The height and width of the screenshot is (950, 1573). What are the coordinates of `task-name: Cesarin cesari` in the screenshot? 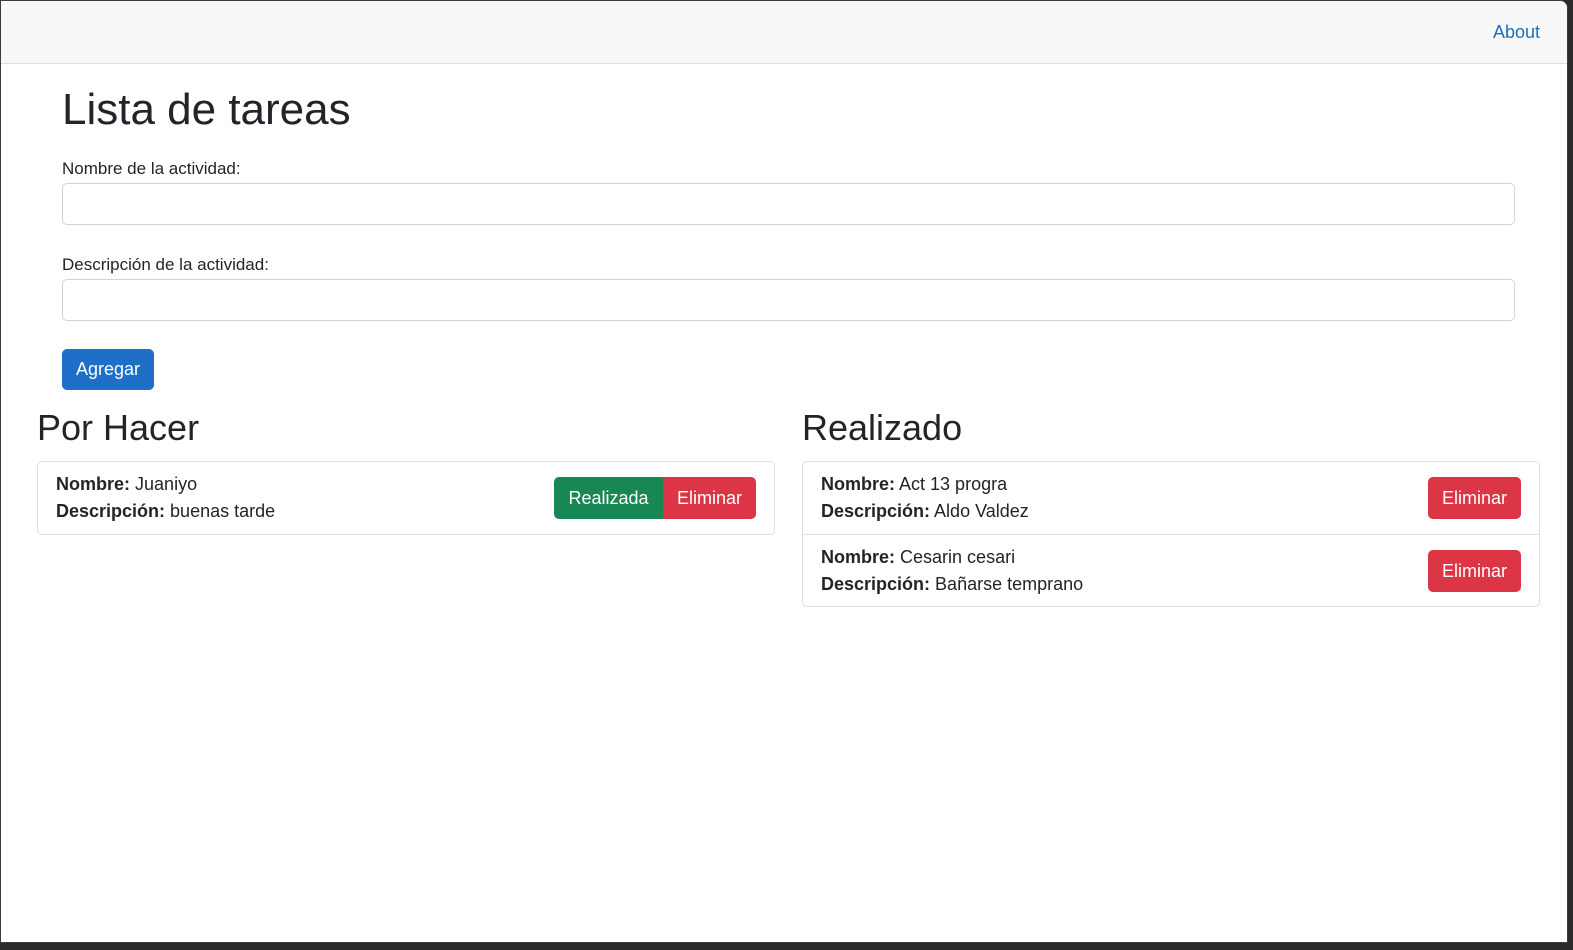 It's located at (958, 557).